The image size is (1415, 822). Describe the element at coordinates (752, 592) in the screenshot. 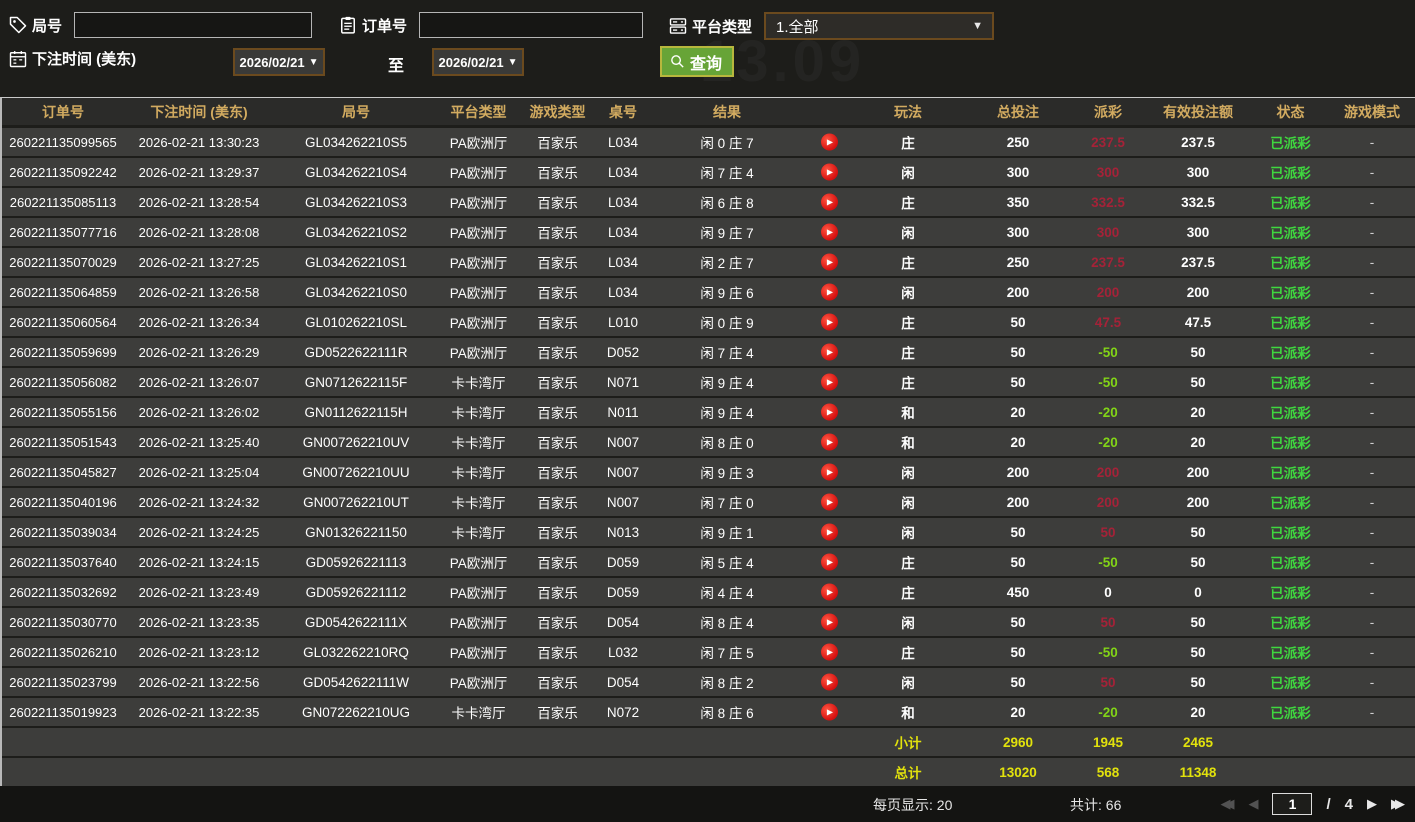

I see `result-cell: 闲 4 庄 4 ▶` at that location.